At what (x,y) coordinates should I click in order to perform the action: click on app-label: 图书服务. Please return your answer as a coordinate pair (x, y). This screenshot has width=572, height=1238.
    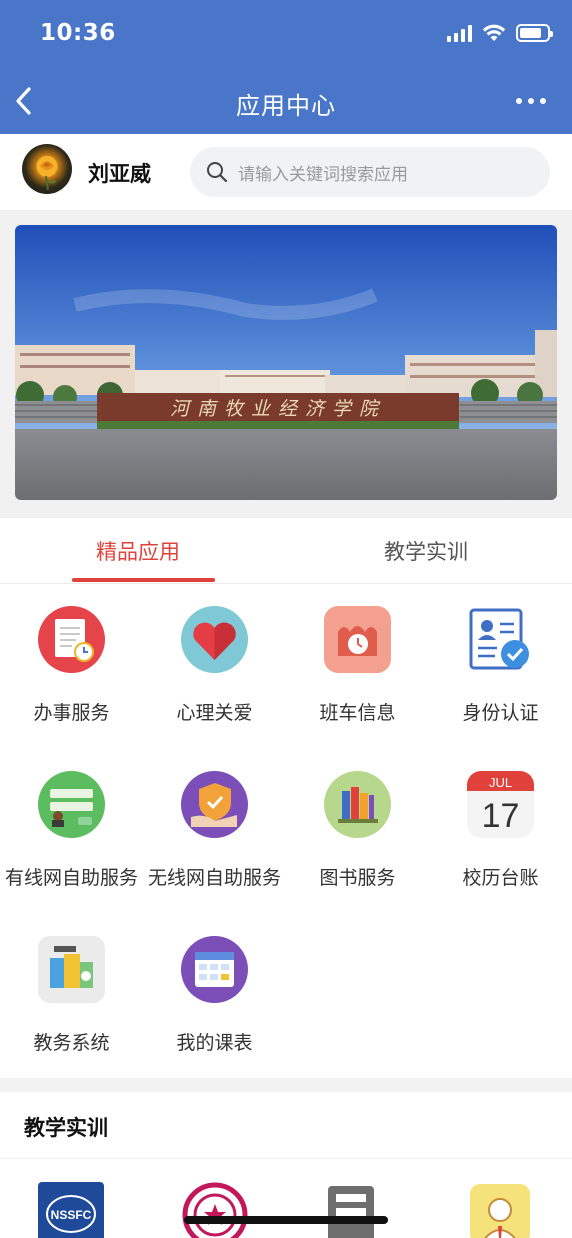
    Looking at the image, I should click on (357, 878).